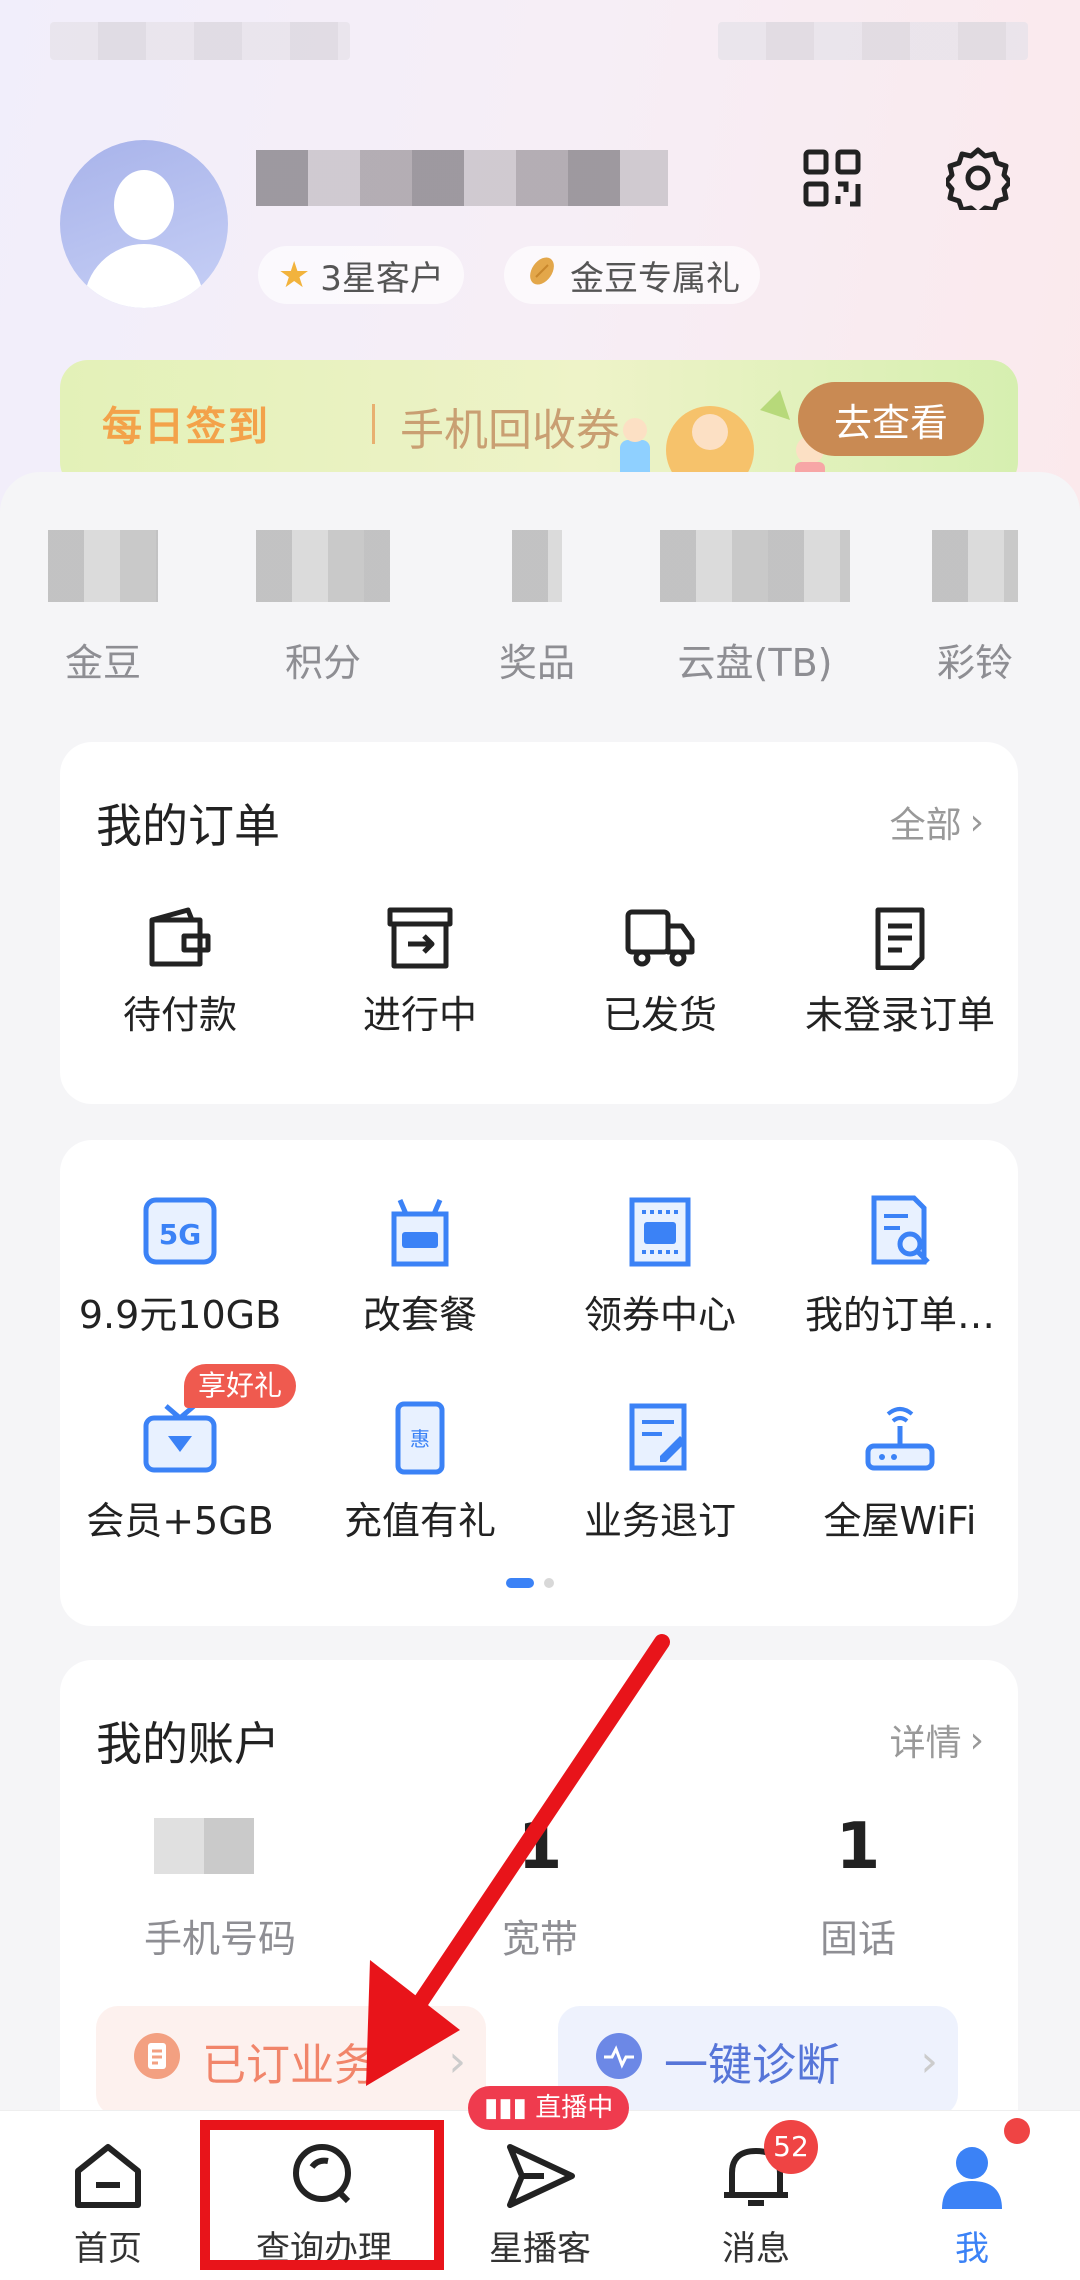 The height and width of the screenshot is (2280, 1080). I want to click on banner-view-button: 去查看, so click(891, 419).